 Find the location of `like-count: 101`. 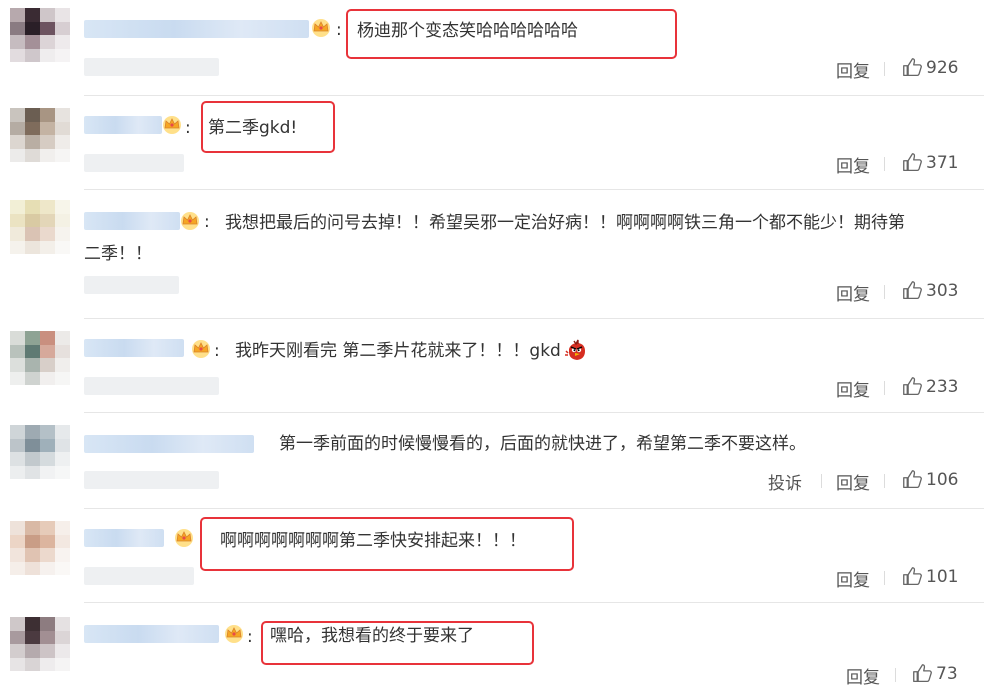

like-count: 101 is located at coordinates (942, 576).